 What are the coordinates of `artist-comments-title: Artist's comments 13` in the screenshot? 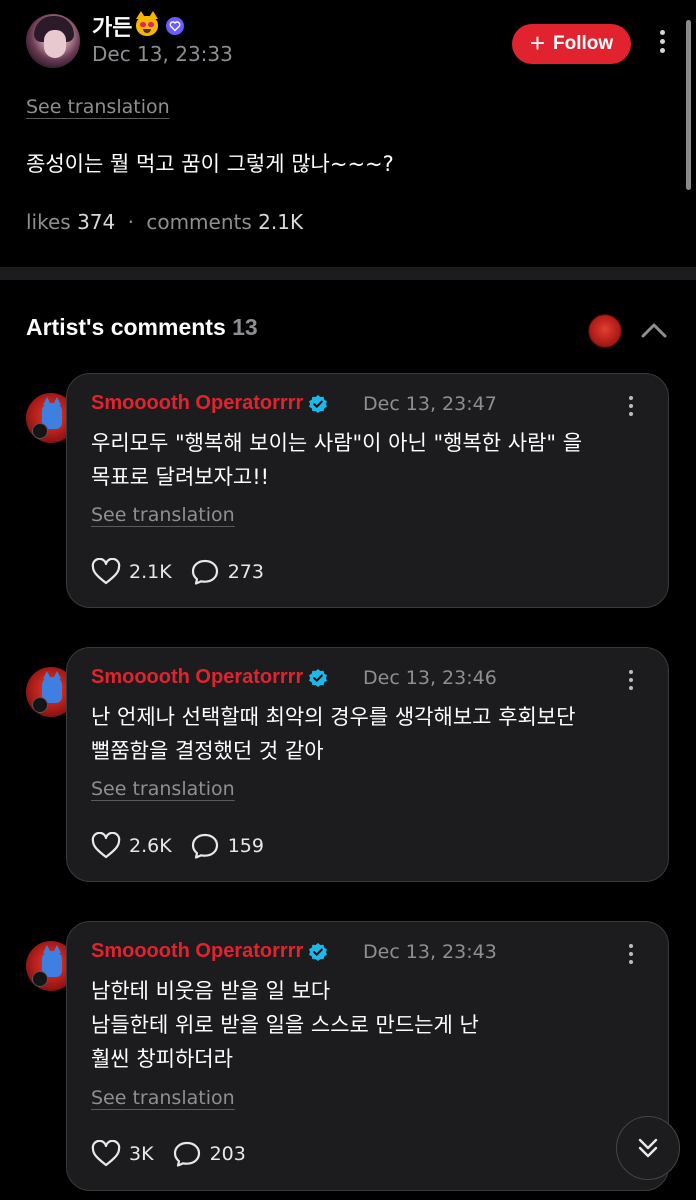 It's located at (142, 327).